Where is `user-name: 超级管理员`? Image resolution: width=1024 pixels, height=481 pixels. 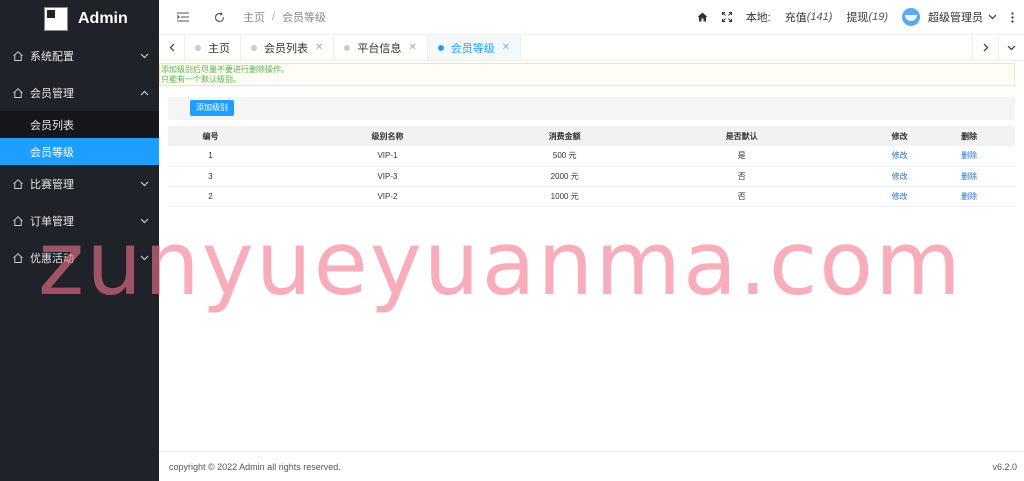
user-name: 超级管理员 is located at coordinates (955, 18).